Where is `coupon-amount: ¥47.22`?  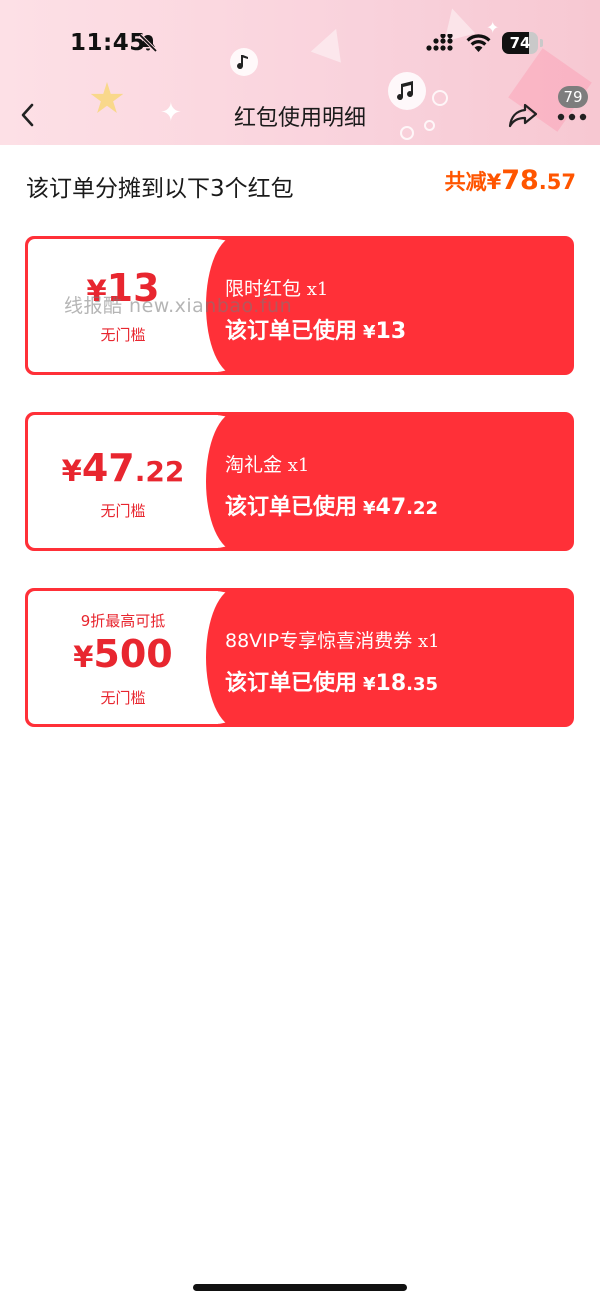
coupon-amount: ¥47.22 is located at coordinates (123, 468).